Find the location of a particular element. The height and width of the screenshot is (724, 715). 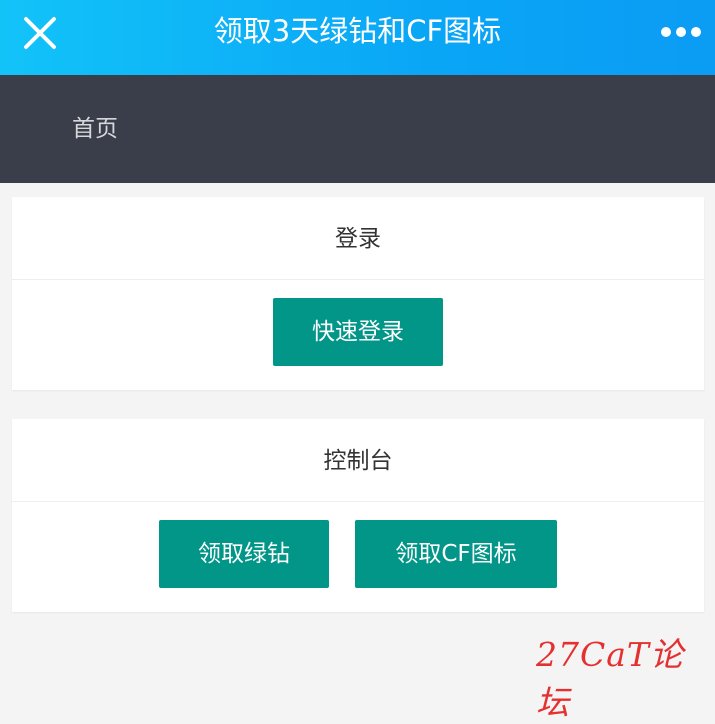

more-button is located at coordinates (681, 32).